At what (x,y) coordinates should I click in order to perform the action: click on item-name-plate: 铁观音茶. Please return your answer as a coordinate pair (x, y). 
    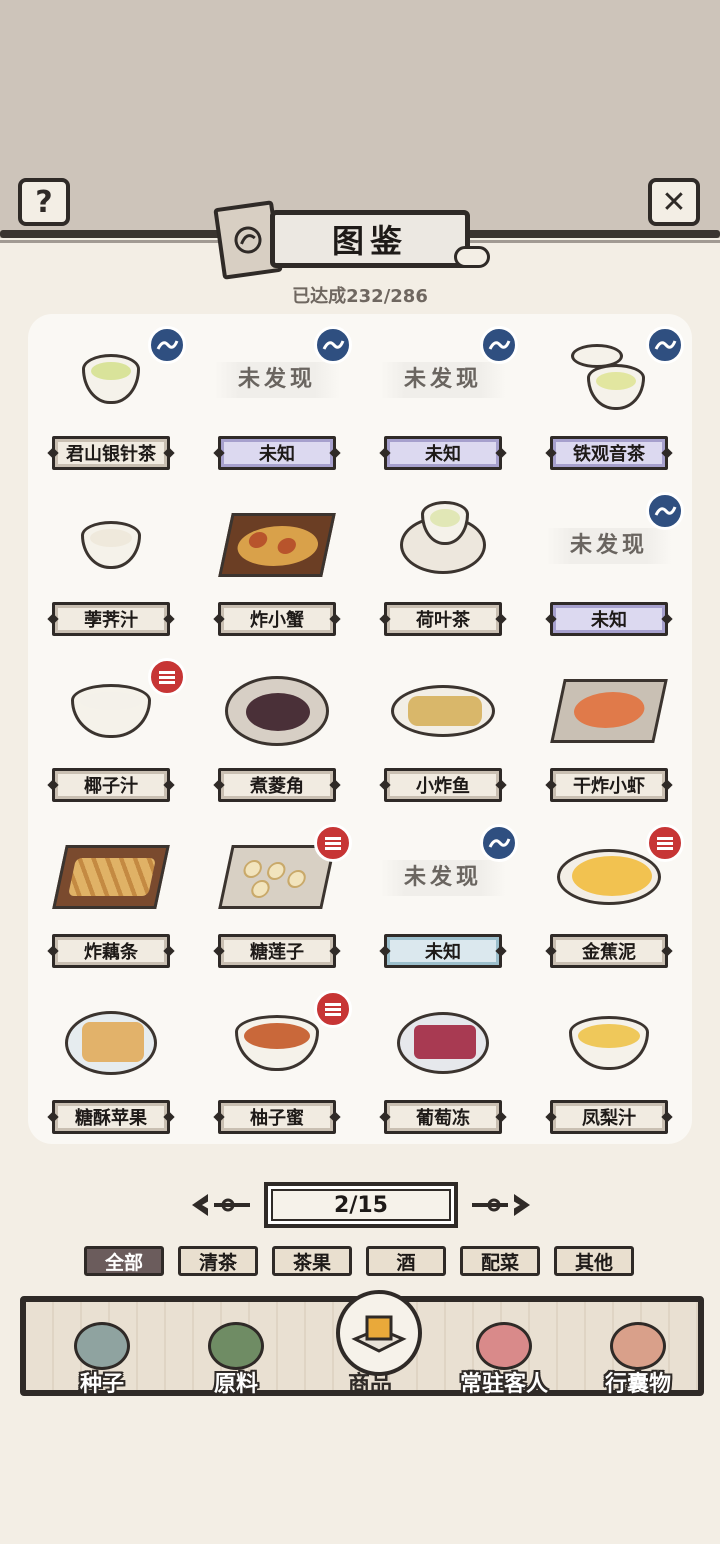
    Looking at the image, I should click on (609, 453).